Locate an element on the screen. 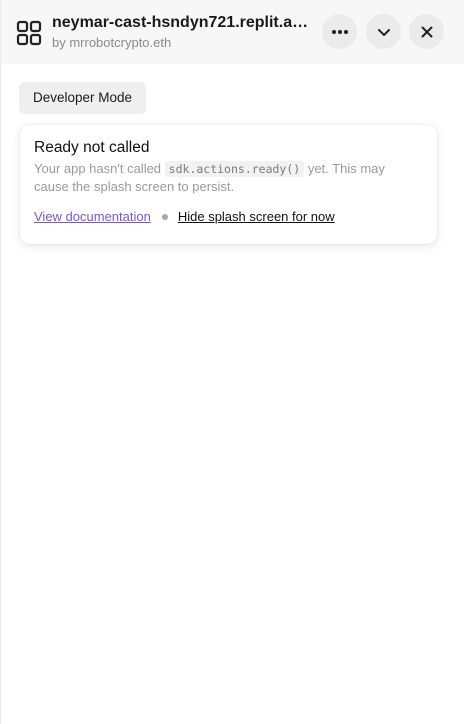 Image resolution: width=464 pixels, height=724 pixels. notice-title: Ready not called is located at coordinates (92, 147).